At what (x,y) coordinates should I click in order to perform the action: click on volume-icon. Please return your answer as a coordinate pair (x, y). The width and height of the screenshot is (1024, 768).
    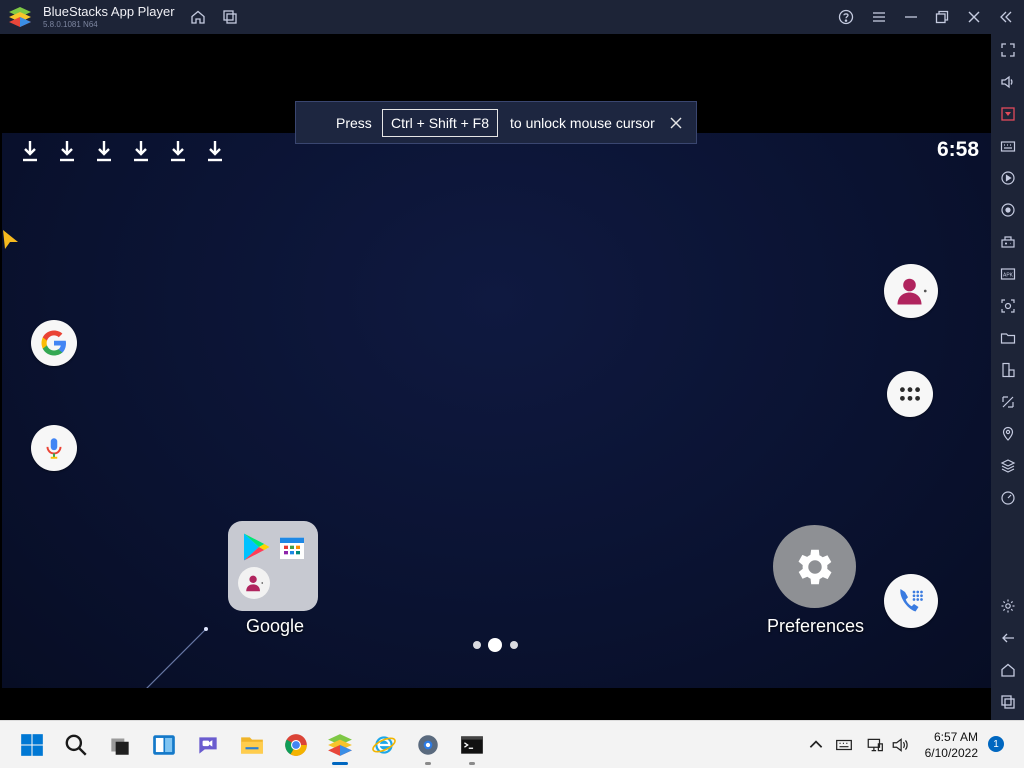
    Looking at the image, I should click on (1008, 82).